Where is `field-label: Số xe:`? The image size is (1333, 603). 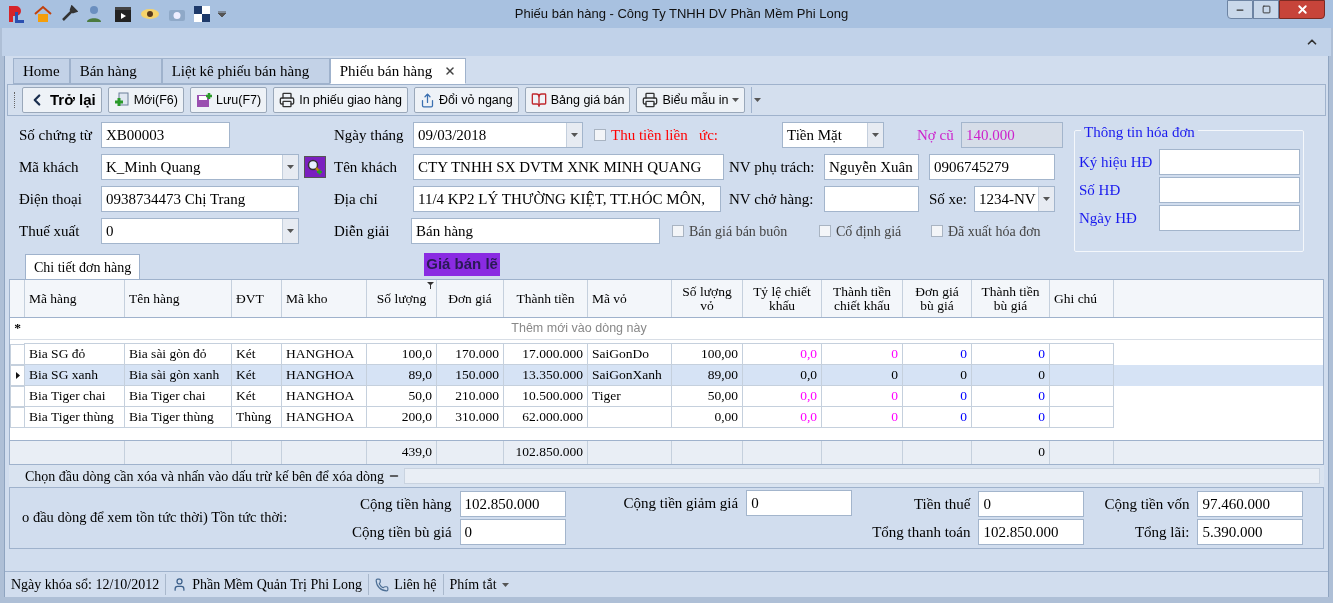
field-label: Số xe: is located at coordinates (948, 199).